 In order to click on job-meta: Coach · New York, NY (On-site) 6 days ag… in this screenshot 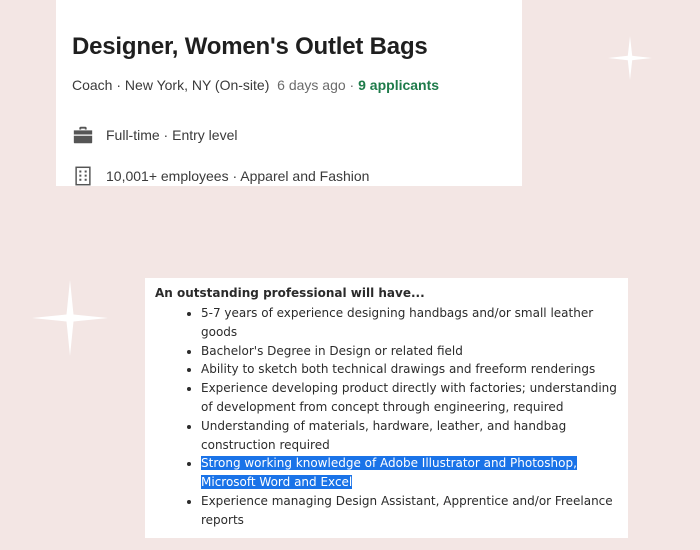, I will do `click(256, 85)`.